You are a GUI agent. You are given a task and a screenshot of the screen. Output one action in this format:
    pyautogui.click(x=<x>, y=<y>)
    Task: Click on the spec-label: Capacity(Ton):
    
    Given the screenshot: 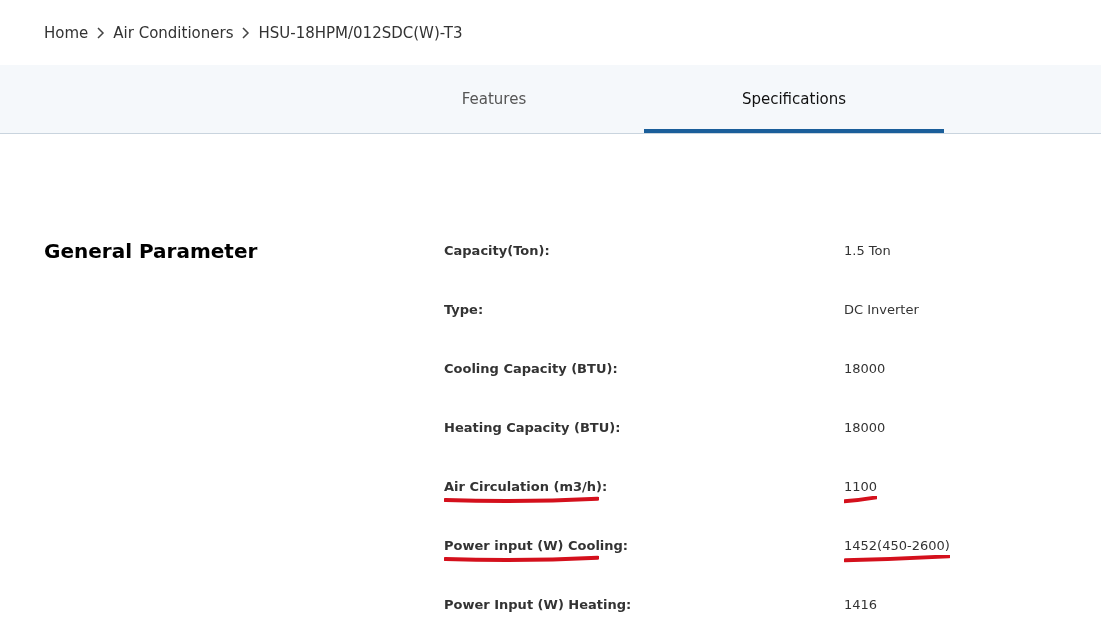 What is the action you would take?
    pyautogui.click(x=497, y=251)
    